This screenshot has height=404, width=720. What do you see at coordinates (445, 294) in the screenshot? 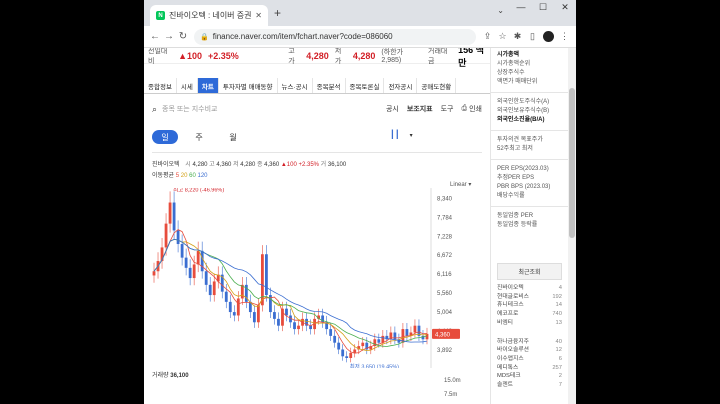
I see `y-tick-label: 5,560` at bounding box center [445, 294].